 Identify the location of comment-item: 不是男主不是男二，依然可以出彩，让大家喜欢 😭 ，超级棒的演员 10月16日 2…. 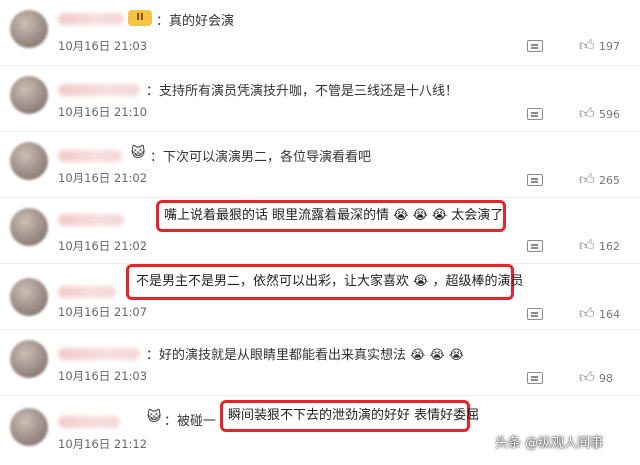
(320, 297).